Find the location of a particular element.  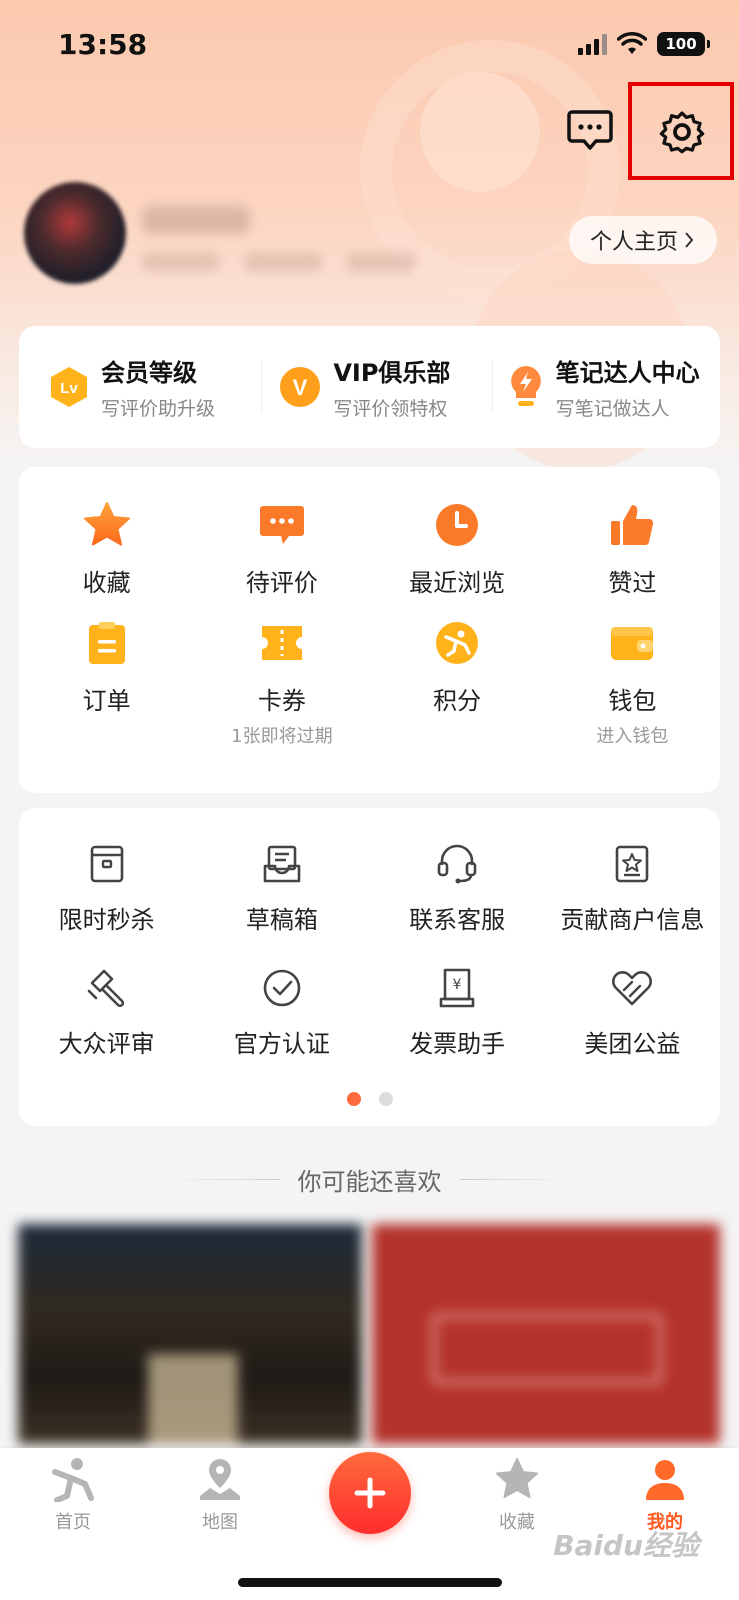

tools-pager is located at coordinates (369, 1099).